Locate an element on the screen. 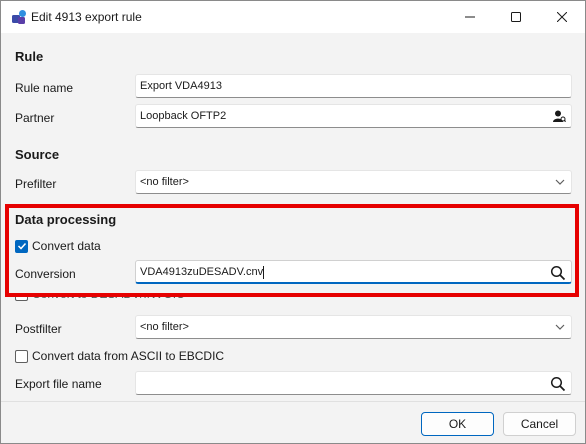 This screenshot has height=444, width=586. convert-data-checkbox is located at coordinates (21, 246).